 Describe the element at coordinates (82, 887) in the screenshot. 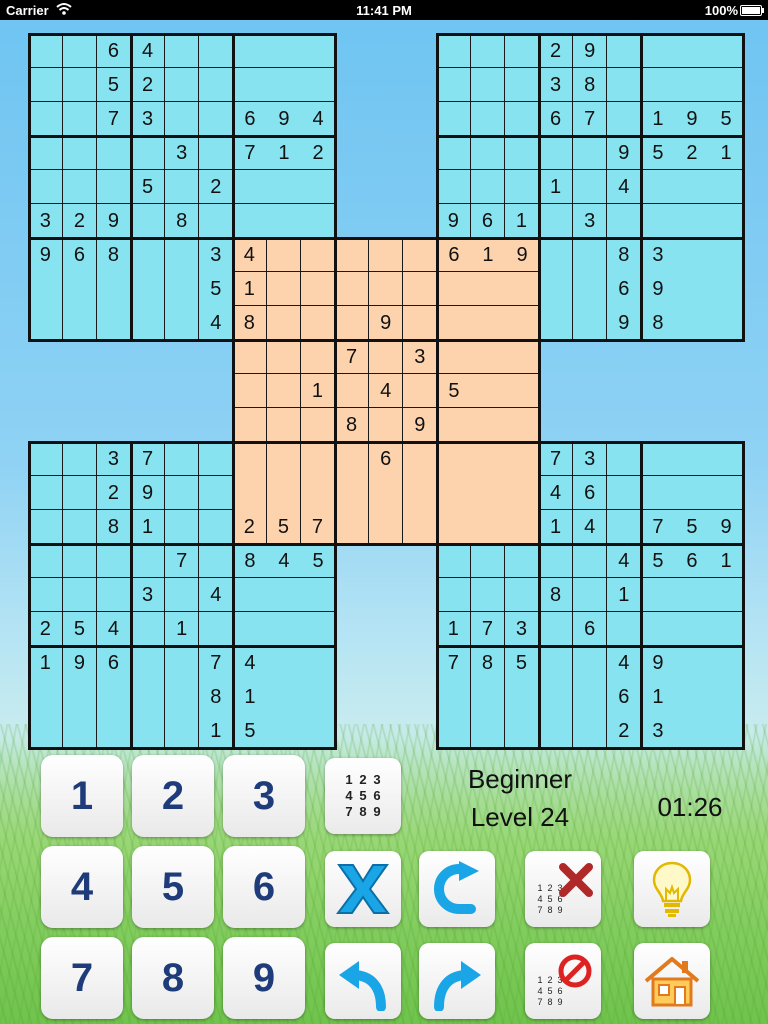

I see `digit-button-4: 4` at that location.